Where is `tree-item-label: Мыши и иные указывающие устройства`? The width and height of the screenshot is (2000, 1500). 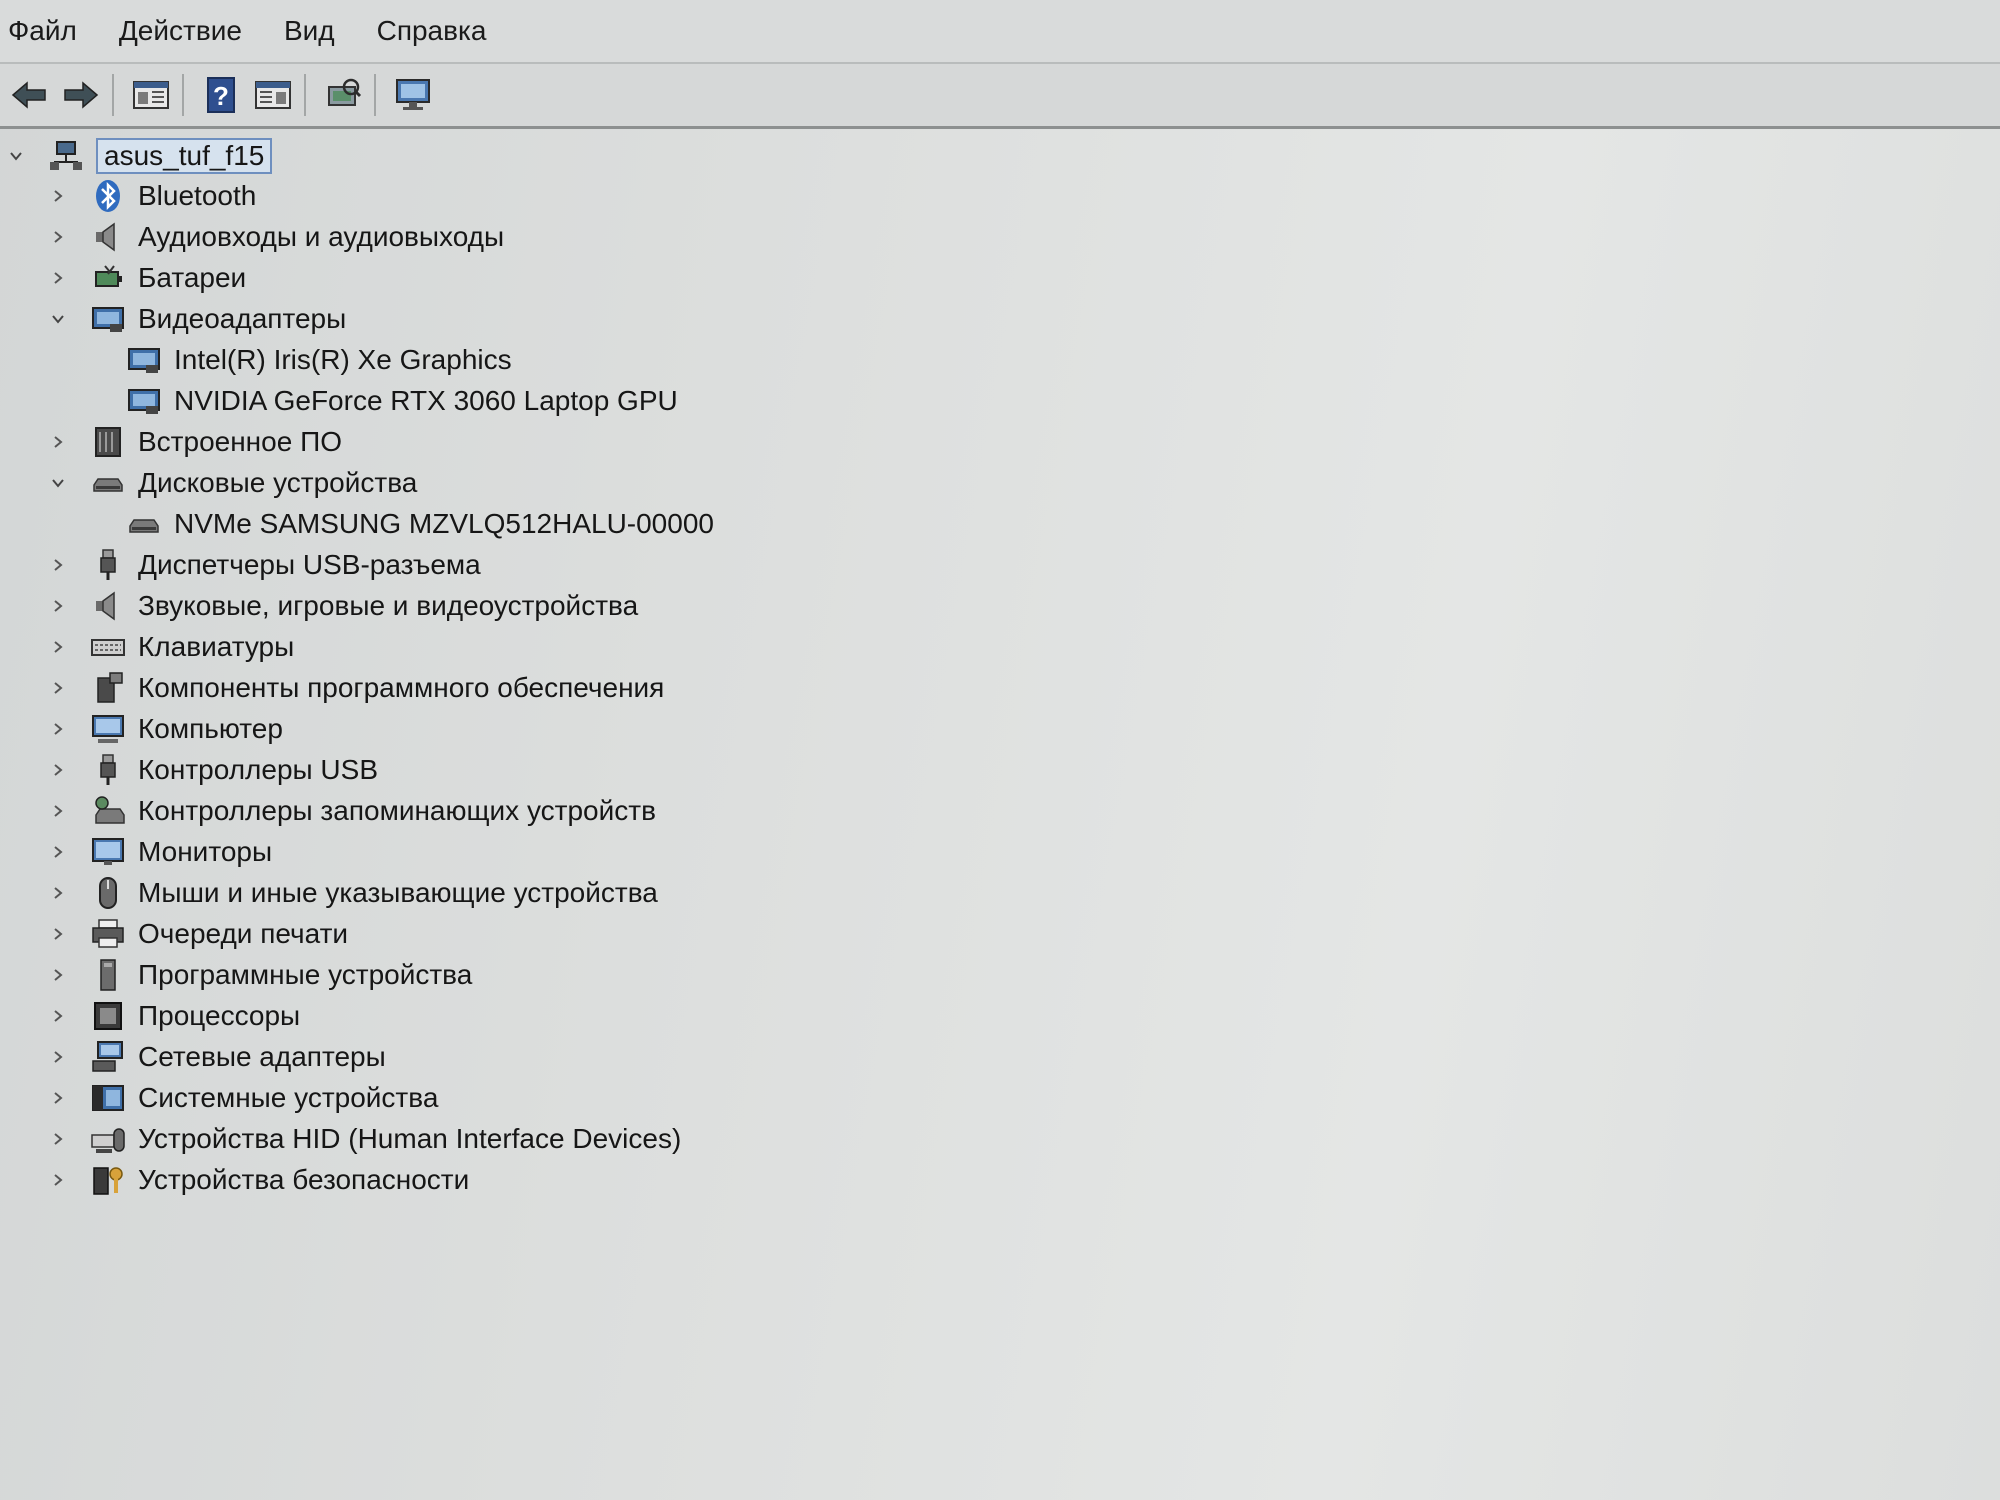 tree-item-label: Мыши и иные указывающие устройства is located at coordinates (398, 892).